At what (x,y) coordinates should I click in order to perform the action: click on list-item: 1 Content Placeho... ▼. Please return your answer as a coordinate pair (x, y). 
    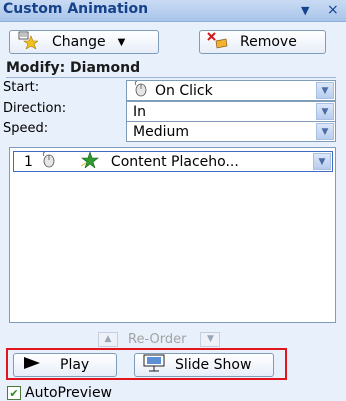
    Looking at the image, I should click on (173, 161).